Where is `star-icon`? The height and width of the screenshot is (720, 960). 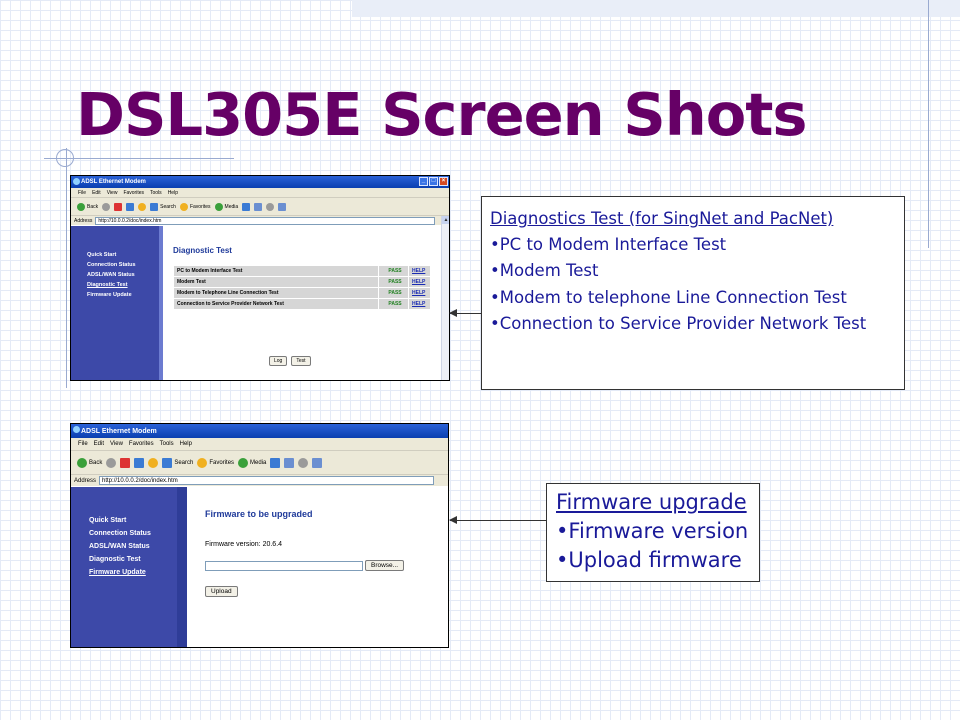 star-icon is located at coordinates (202, 462).